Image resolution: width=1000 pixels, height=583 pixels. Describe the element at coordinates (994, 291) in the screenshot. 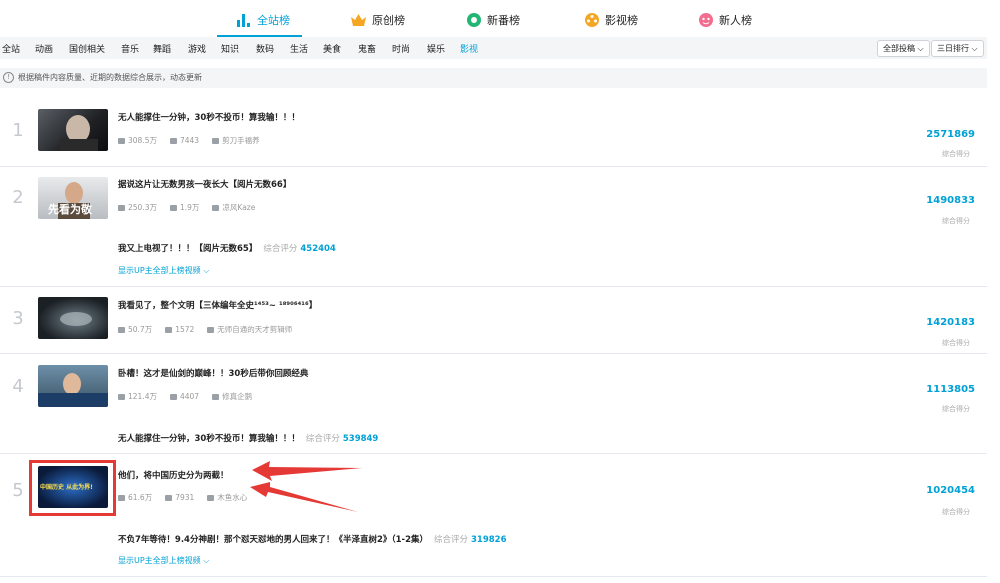

I see `page-scrollbar` at that location.